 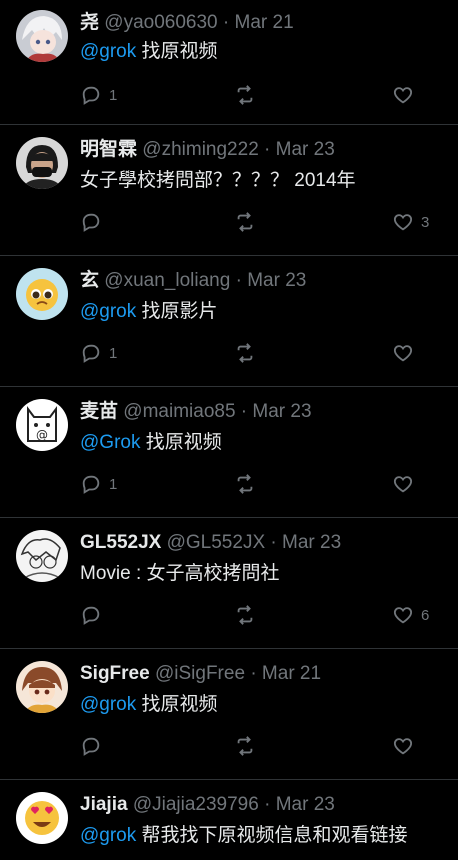 What do you see at coordinates (265, 746) in the screenshot?
I see `action-bar` at bounding box center [265, 746].